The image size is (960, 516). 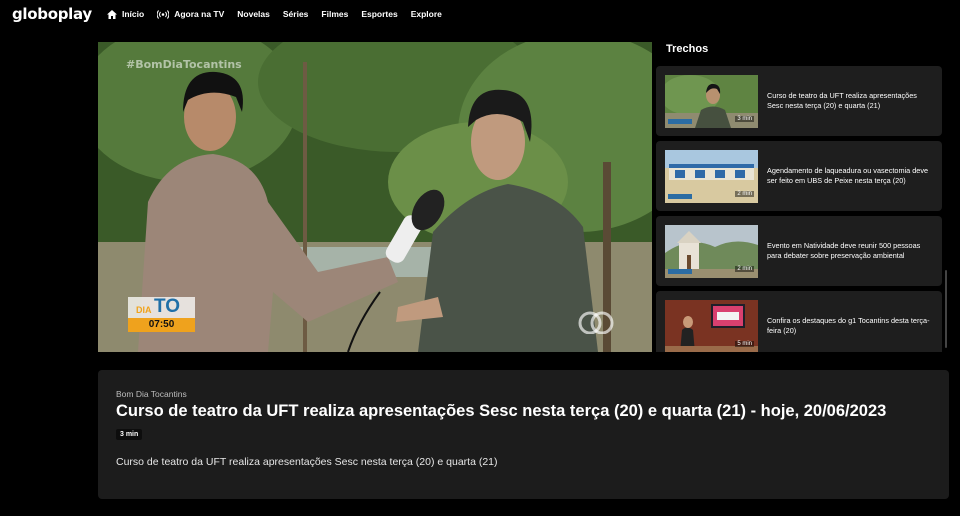 I want to click on program-name: Bom Dia Tocantins, so click(x=151, y=394).